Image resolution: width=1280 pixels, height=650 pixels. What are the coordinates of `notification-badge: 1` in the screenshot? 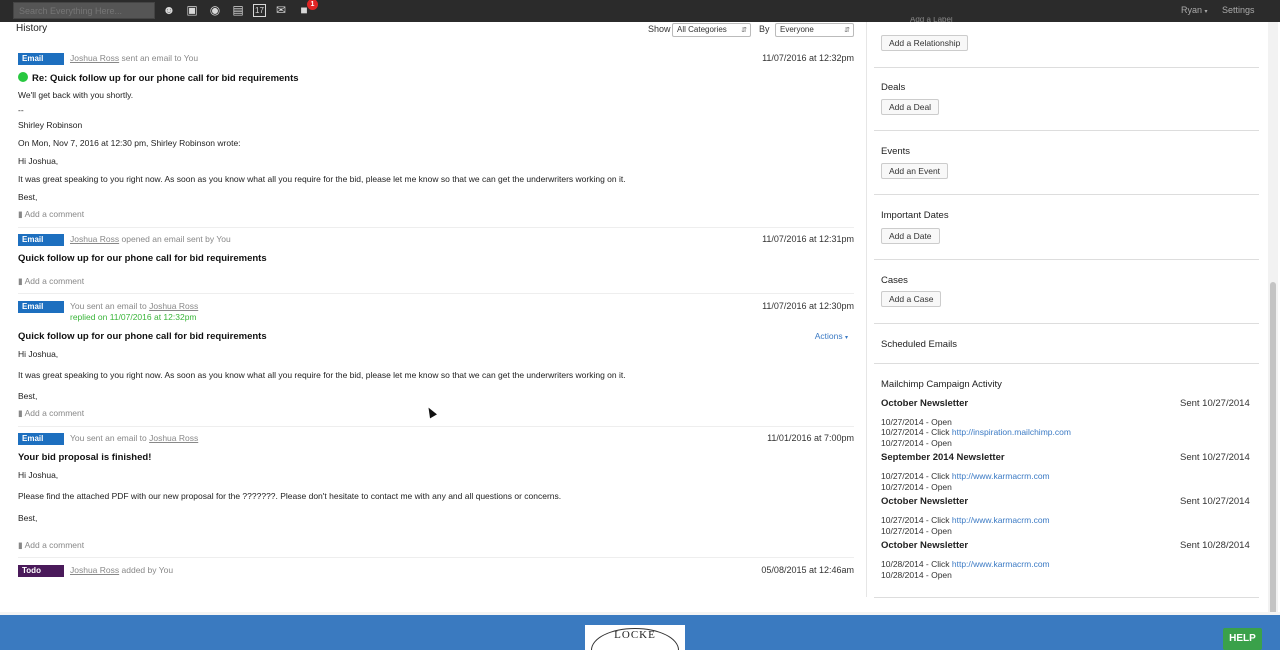 It's located at (312, 5).